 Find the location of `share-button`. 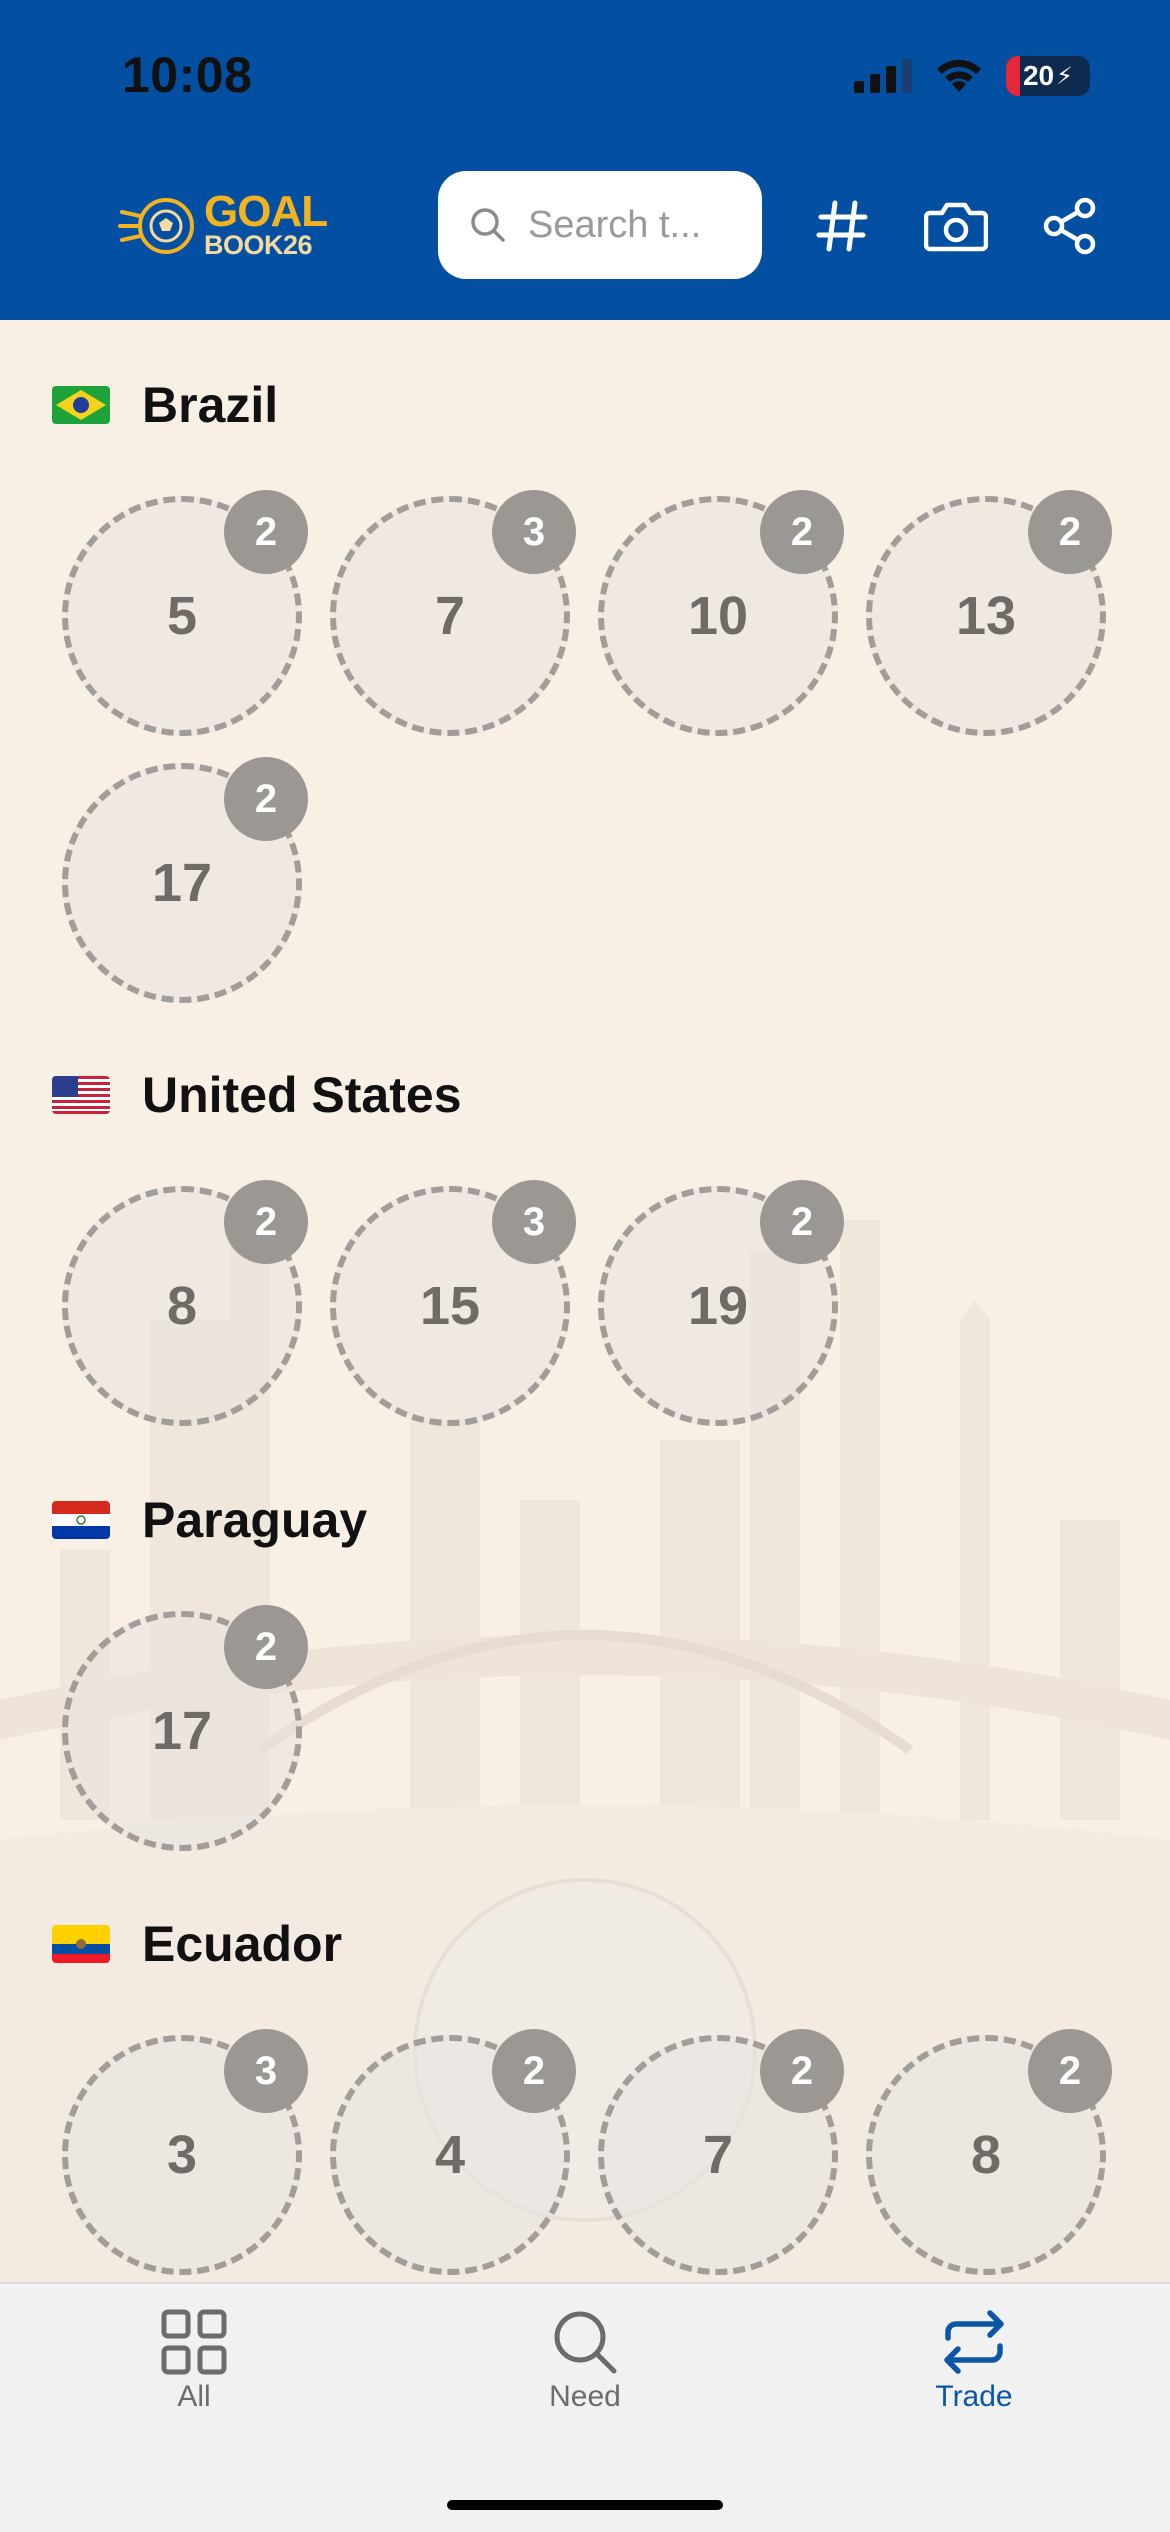

share-button is located at coordinates (1070, 226).